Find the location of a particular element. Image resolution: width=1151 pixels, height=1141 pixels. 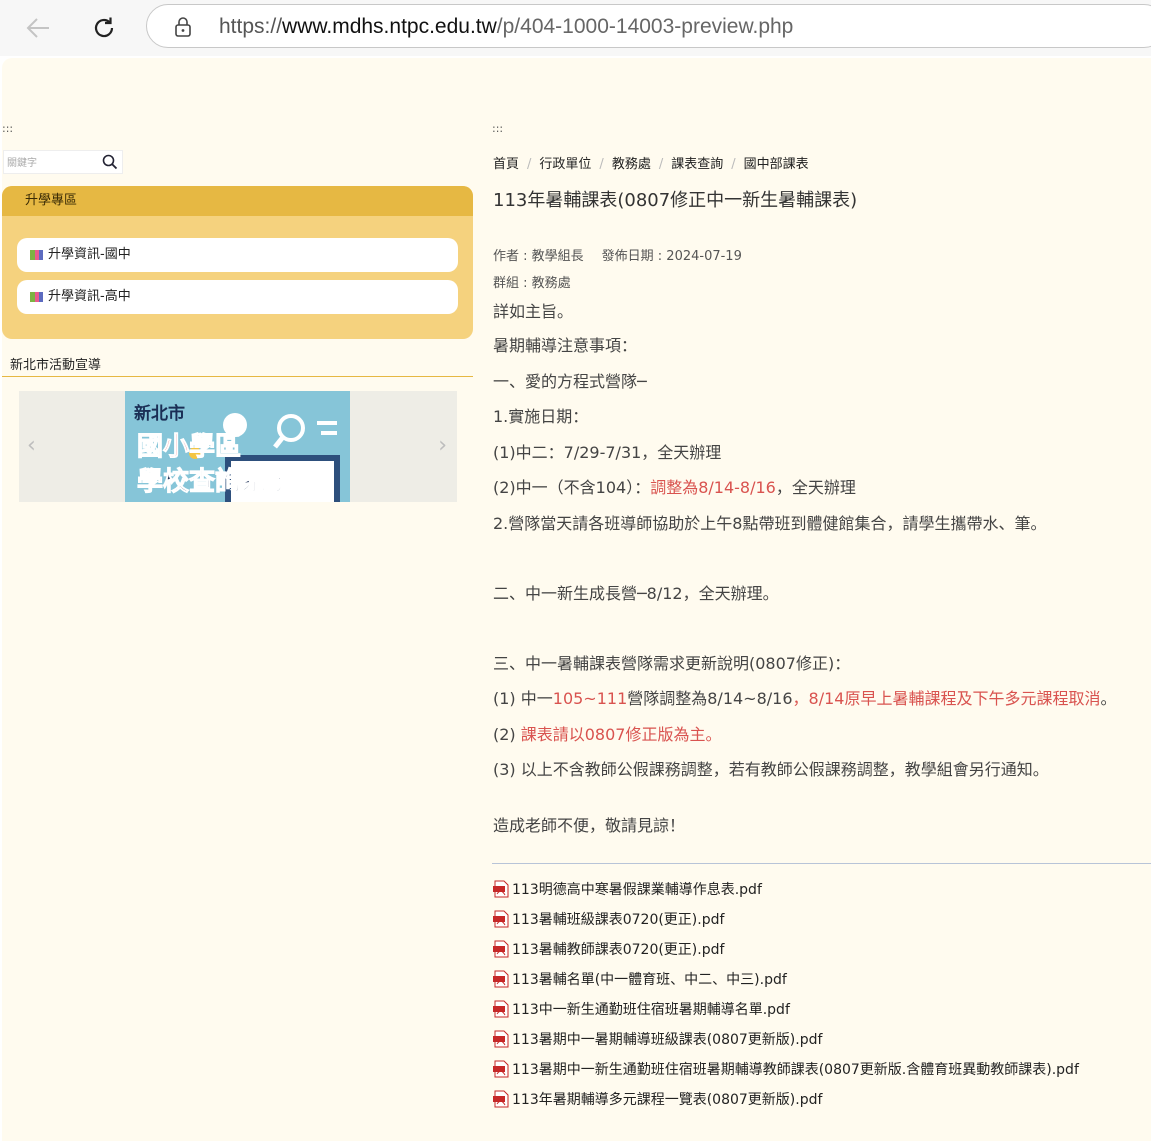

back-button is located at coordinates (38, 28).